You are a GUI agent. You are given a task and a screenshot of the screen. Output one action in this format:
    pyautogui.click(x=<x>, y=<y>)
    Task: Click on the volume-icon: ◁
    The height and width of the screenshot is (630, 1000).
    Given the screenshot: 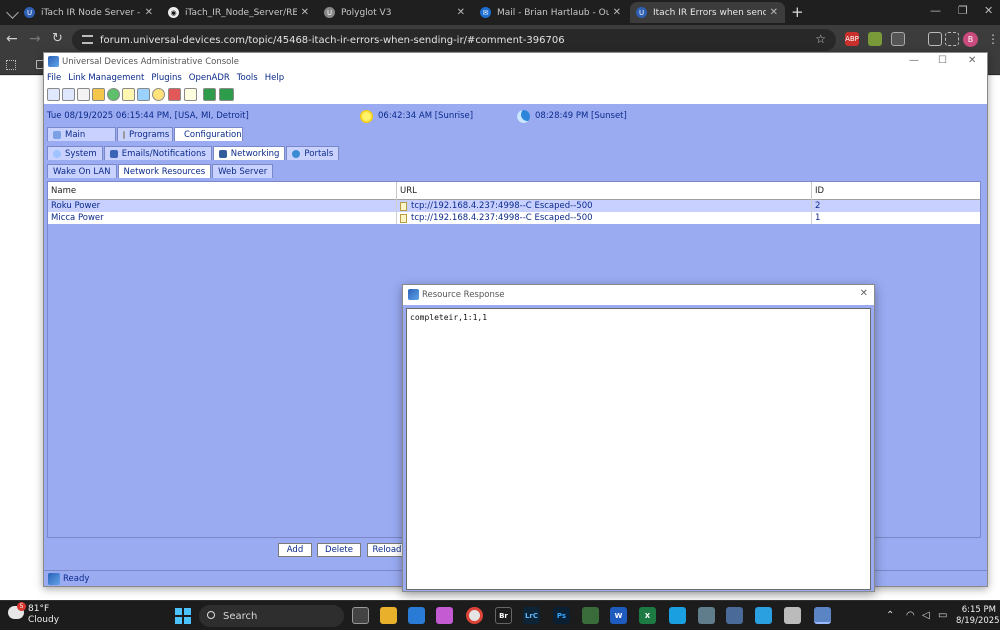 What is the action you would take?
    pyautogui.click(x=926, y=615)
    